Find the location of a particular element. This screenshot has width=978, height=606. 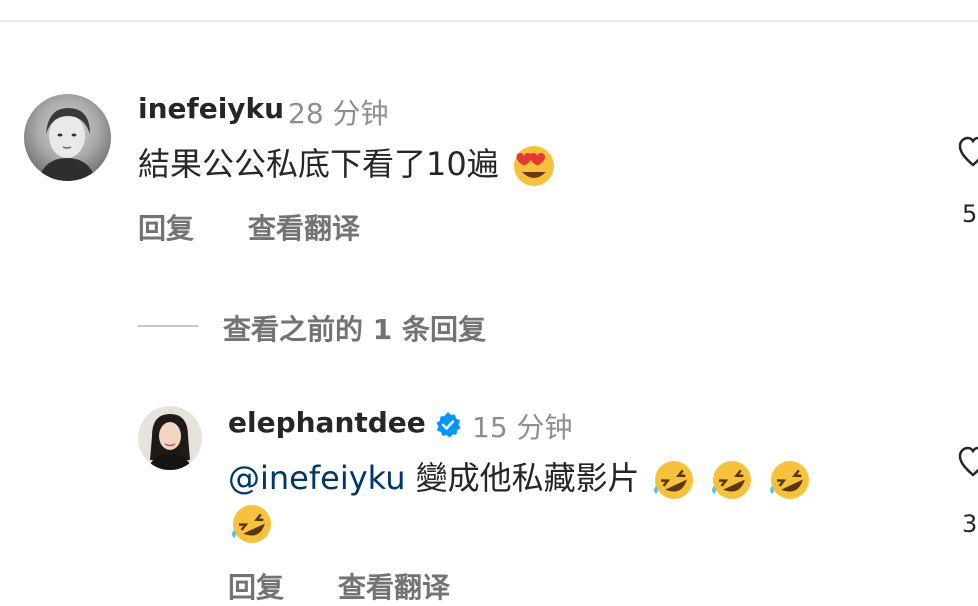

verified-badge-icon is located at coordinates (448, 425).